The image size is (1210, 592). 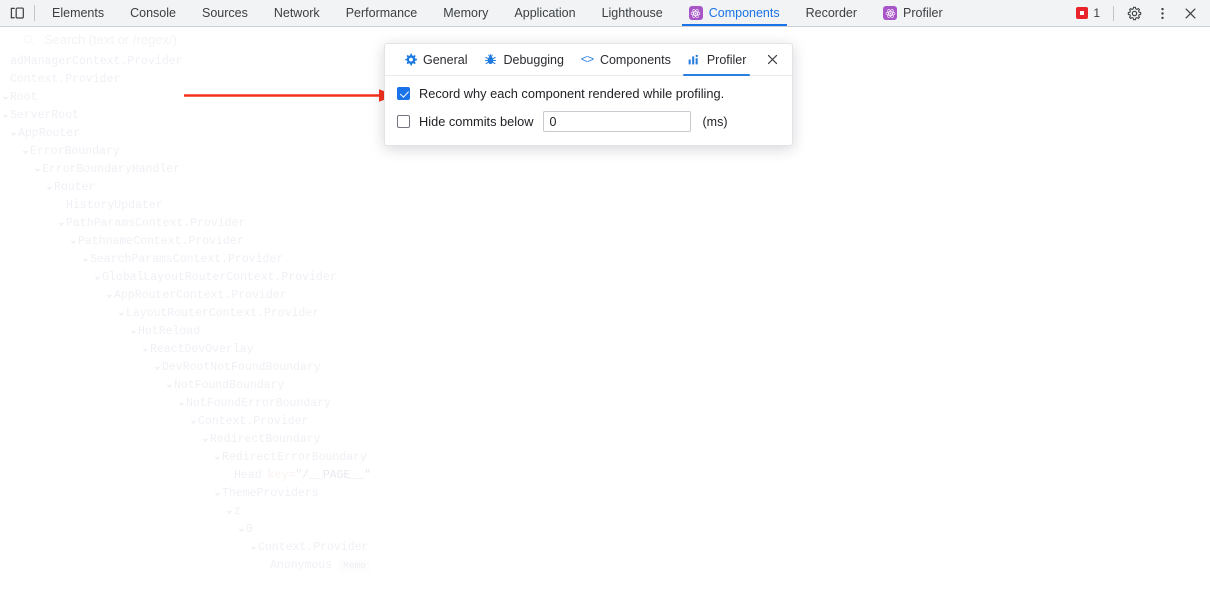 I want to click on settings-tab-debugging: Debugging, so click(x=523, y=60).